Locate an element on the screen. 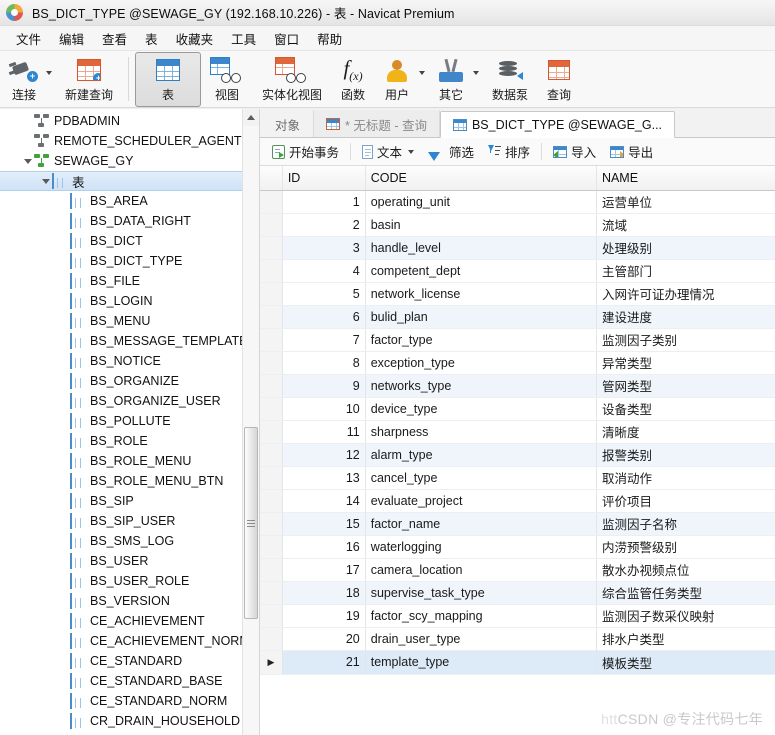 The width and height of the screenshot is (775, 735). tree-item-bs-sms-log: BS_SMS_LOG is located at coordinates (129, 541).